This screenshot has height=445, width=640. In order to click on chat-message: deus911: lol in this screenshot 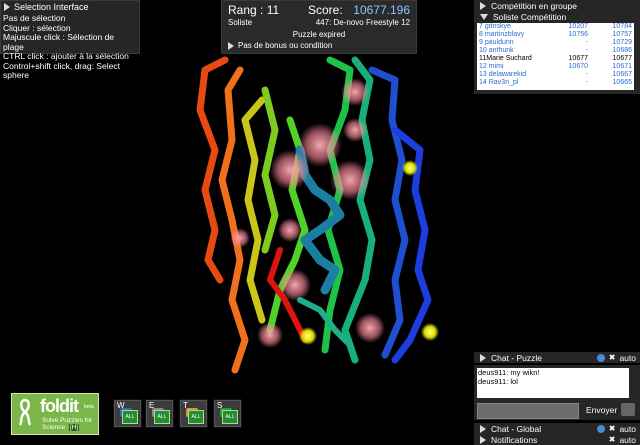, I will do `click(498, 381)`.